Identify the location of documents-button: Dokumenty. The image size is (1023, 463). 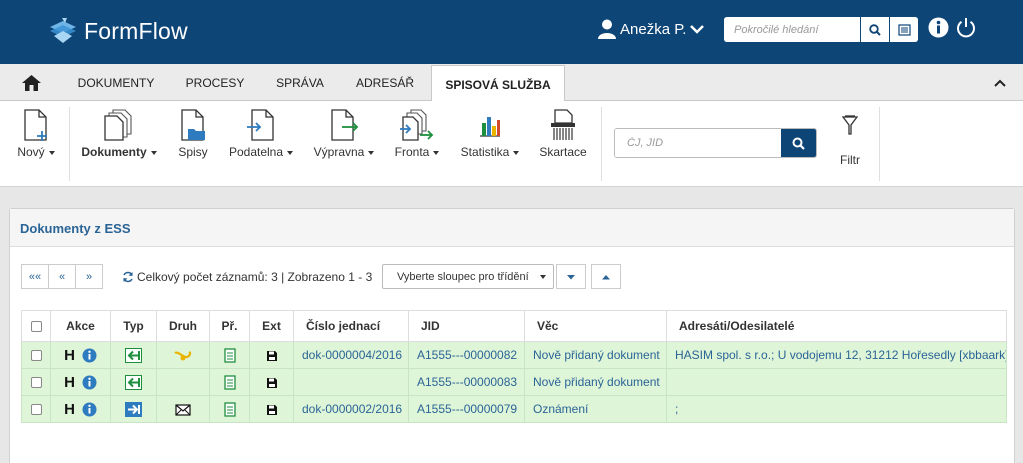
(119, 134).